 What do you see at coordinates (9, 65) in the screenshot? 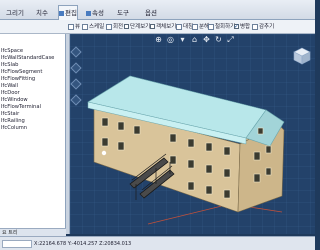
I see `tree-item-ifcslab: IfcSlab` at bounding box center [9, 65].